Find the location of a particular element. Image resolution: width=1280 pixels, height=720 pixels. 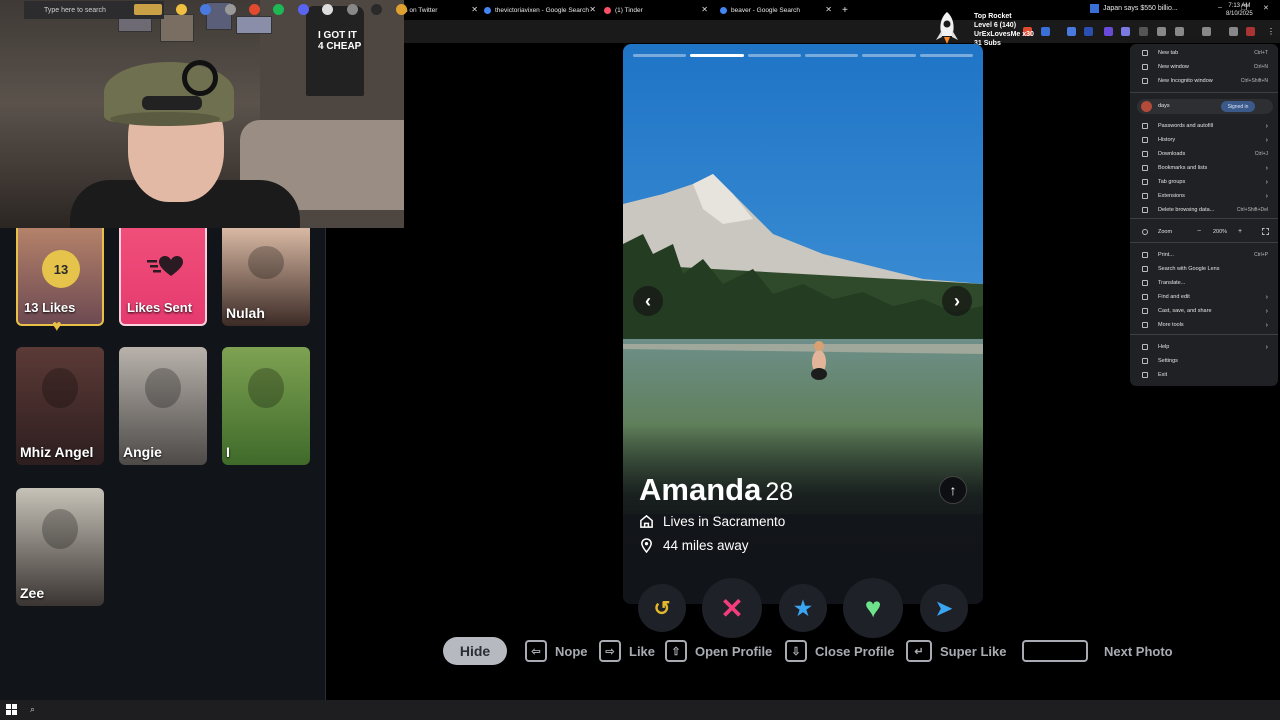

right-arrow-key-icon: ⇨ is located at coordinates (610, 651).